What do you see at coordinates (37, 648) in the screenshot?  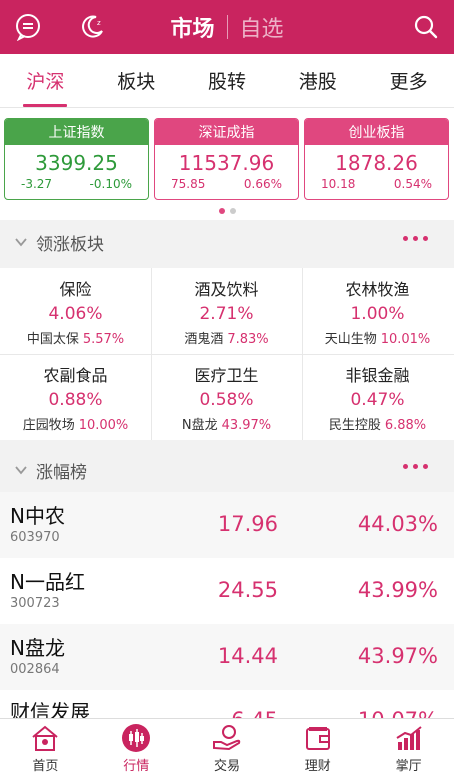 I see `stock-name: N盘龙` at bounding box center [37, 648].